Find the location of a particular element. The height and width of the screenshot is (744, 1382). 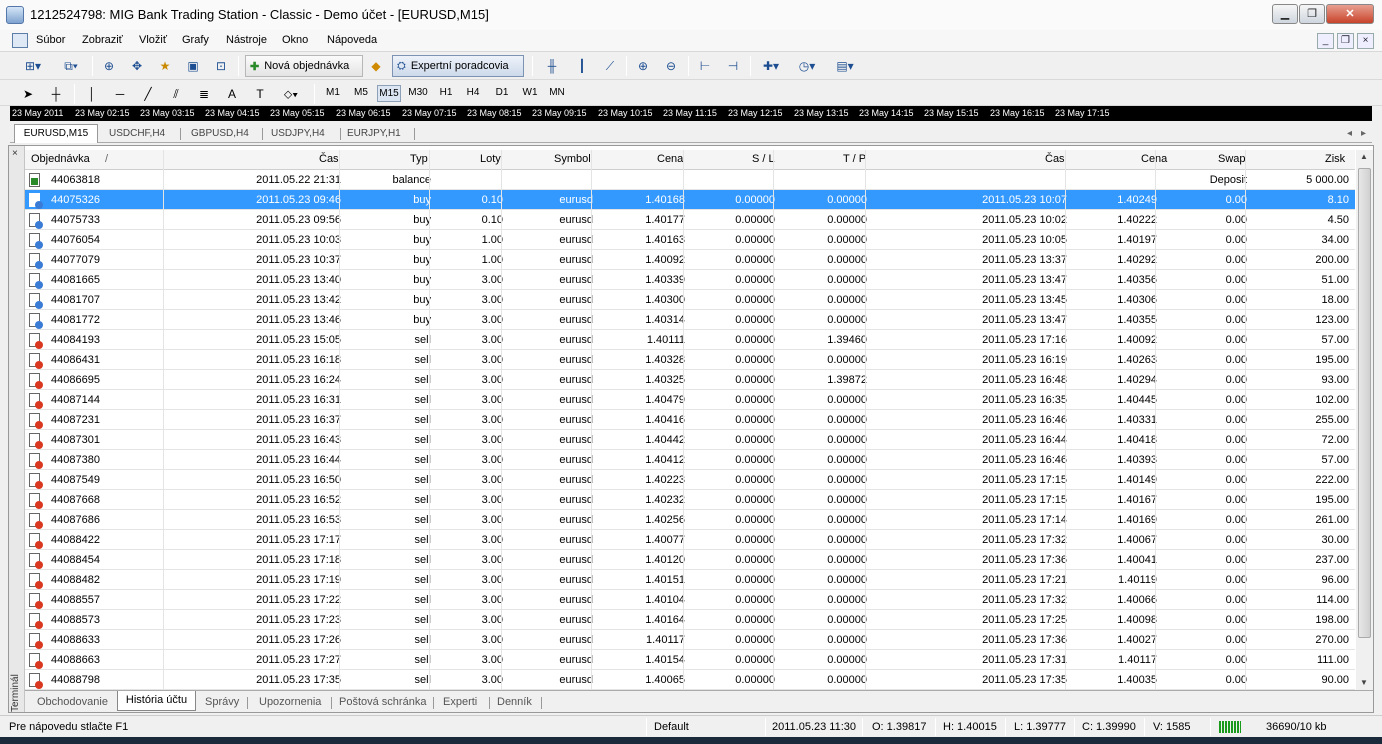

chart-tab-eurusd-m15: EURUSD,M15 is located at coordinates (56, 133).